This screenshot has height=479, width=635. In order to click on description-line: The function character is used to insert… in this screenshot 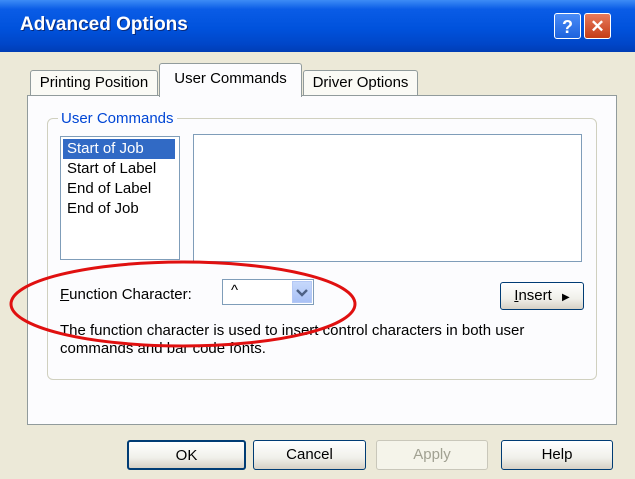, I will do `click(292, 330)`.